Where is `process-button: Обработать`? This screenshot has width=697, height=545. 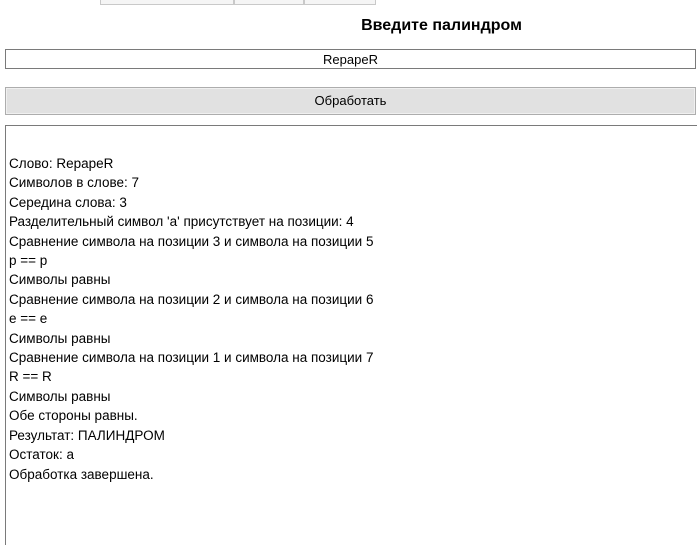
process-button: Обработать is located at coordinates (350, 101).